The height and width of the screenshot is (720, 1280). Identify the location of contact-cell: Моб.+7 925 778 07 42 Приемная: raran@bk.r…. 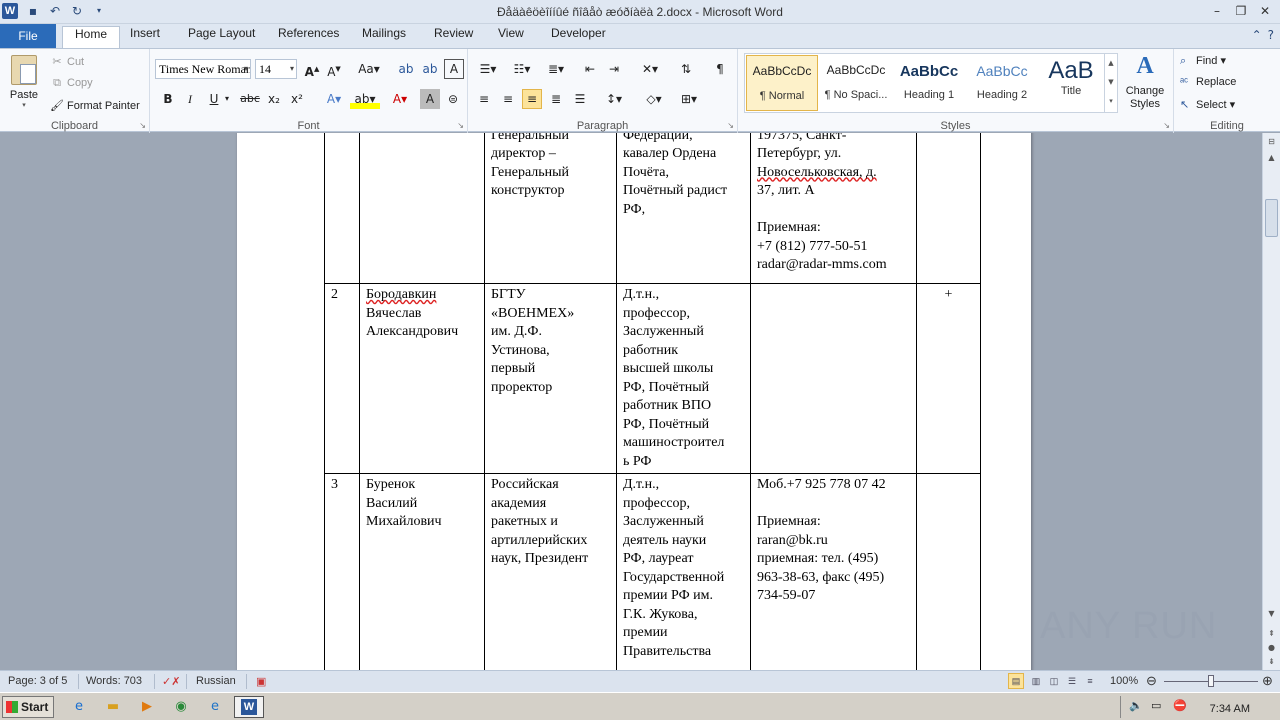
(833, 571).